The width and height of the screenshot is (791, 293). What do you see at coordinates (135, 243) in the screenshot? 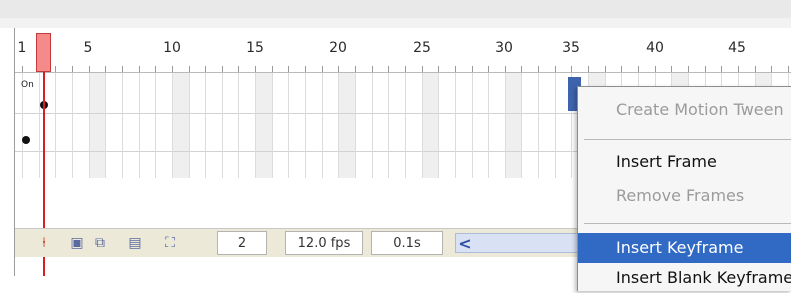
I see `onion-skin-outlines-icon: ▤` at bounding box center [135, 243].